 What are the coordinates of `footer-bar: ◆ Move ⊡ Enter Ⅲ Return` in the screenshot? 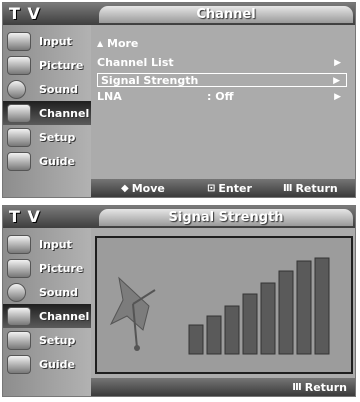 It's located at (223, 188).